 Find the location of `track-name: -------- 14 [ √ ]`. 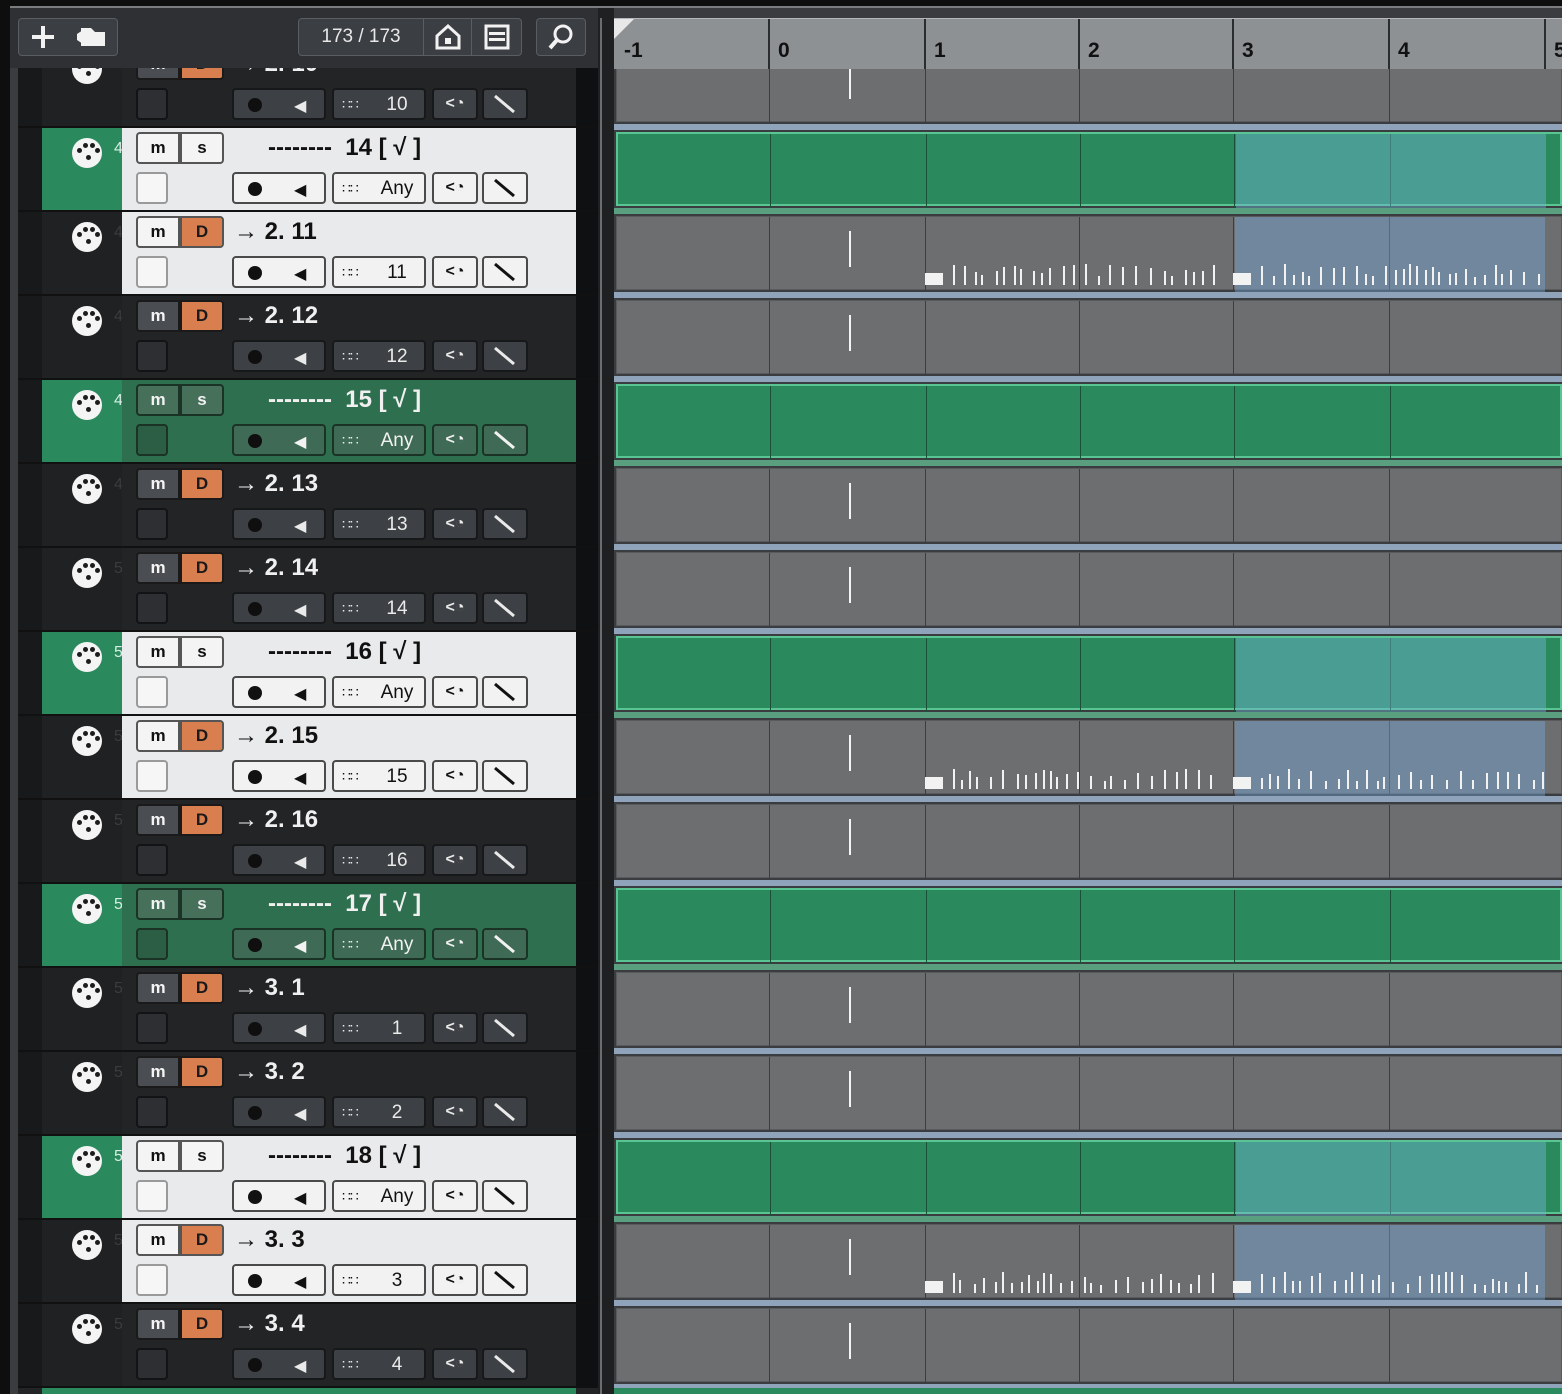

track-name: -------- 14 [ √ ] is located at coordinates (344, 148).